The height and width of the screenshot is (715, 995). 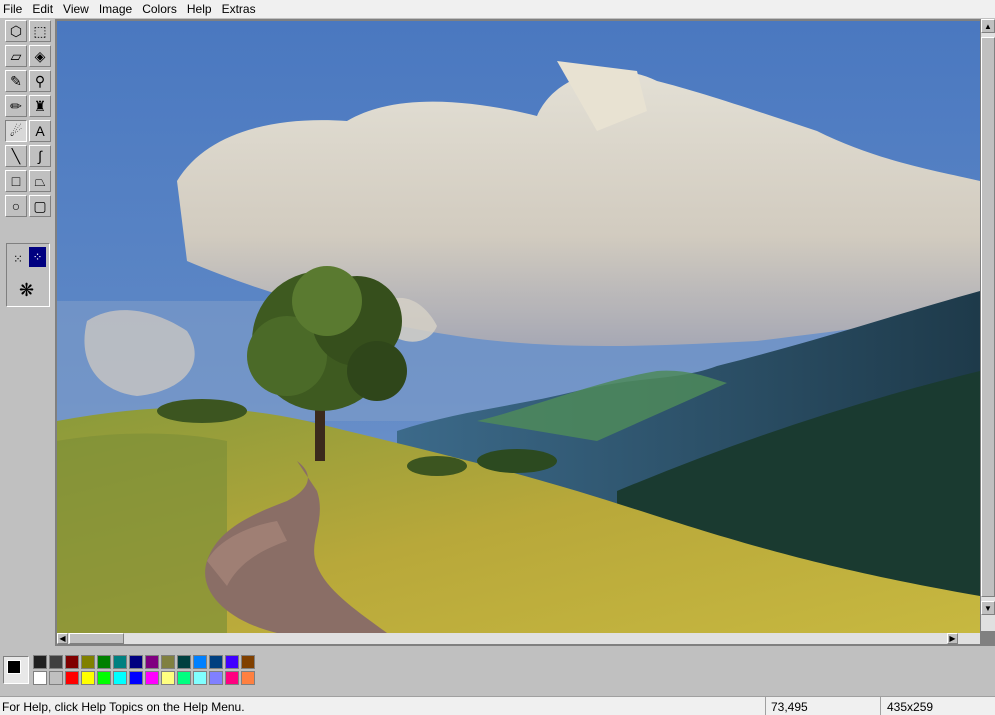 What do you see at coordinates (16, 206) in the screenshot?
I see `ellipse-tool: ○` at bounding box center [16, 206].